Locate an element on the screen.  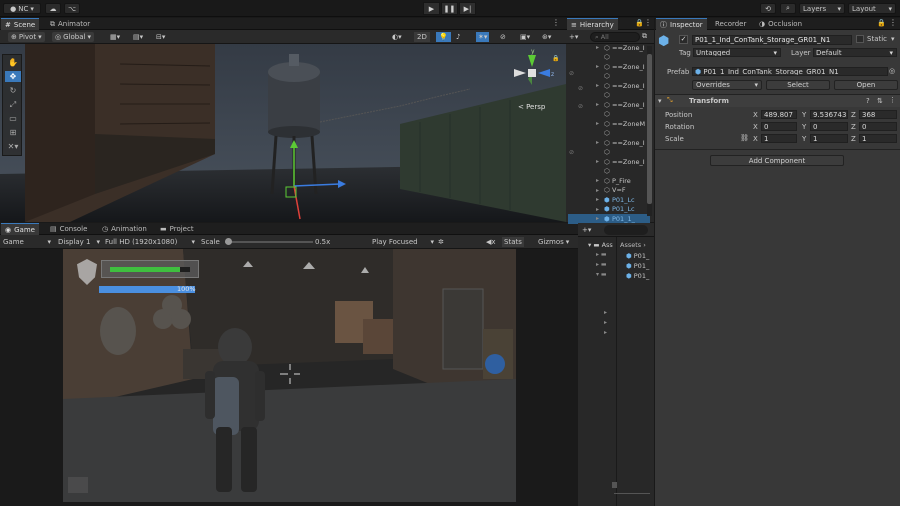
select-button: Select is located at coordinates (798, 85).